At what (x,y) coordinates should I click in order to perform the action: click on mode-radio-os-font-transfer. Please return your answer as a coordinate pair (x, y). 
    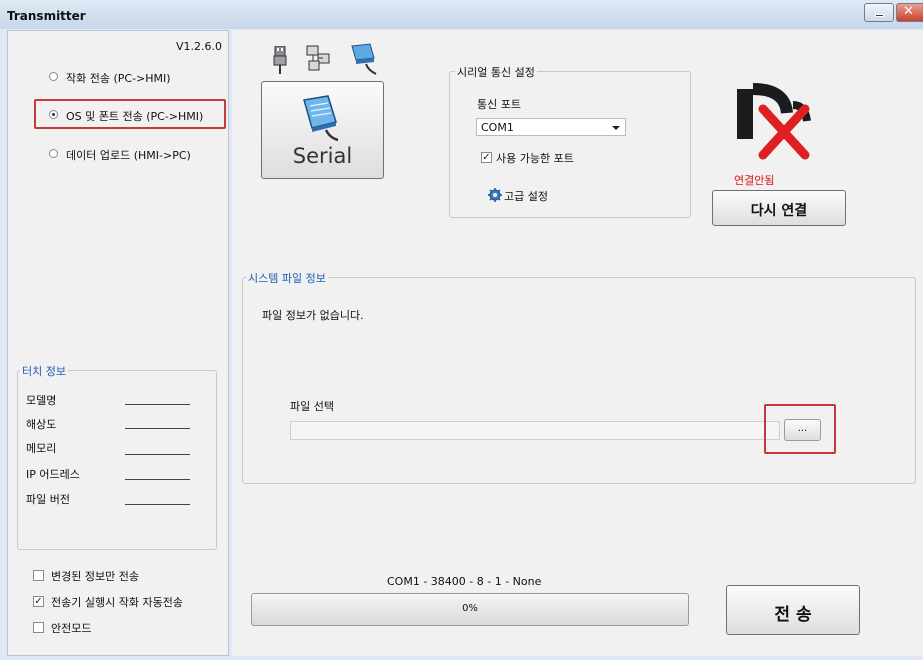
    Looking at the image, I should click on (53, 114).